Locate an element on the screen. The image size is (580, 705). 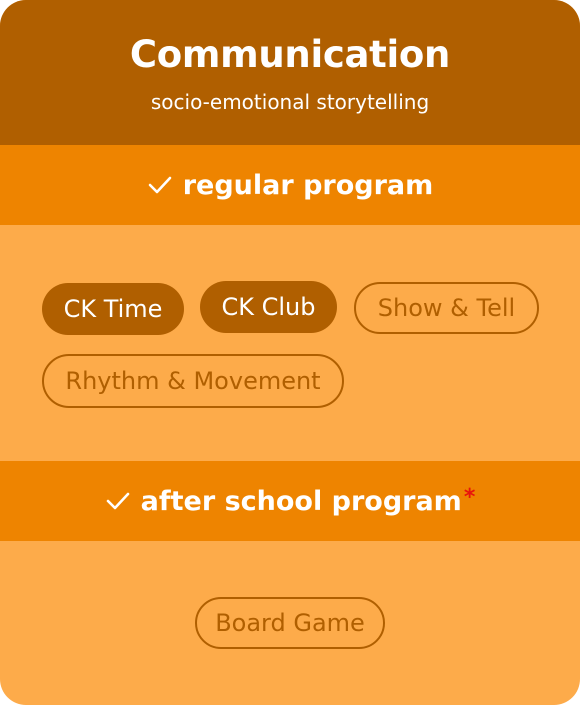
chip-label: Board Game is located at coordinates (290, 623).